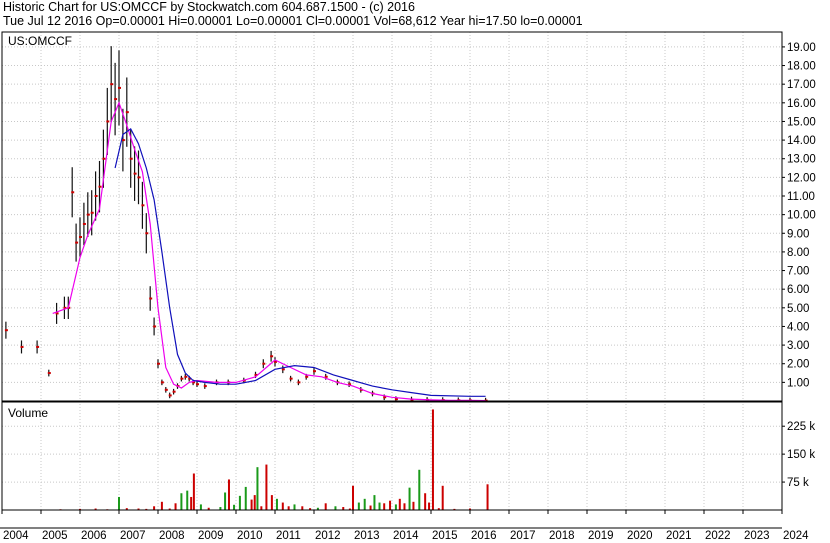  What do you see at coordinates (801, 197) in the screenshot?
I see `price-tick-label: 11.00` at bounding box center [801, 197].